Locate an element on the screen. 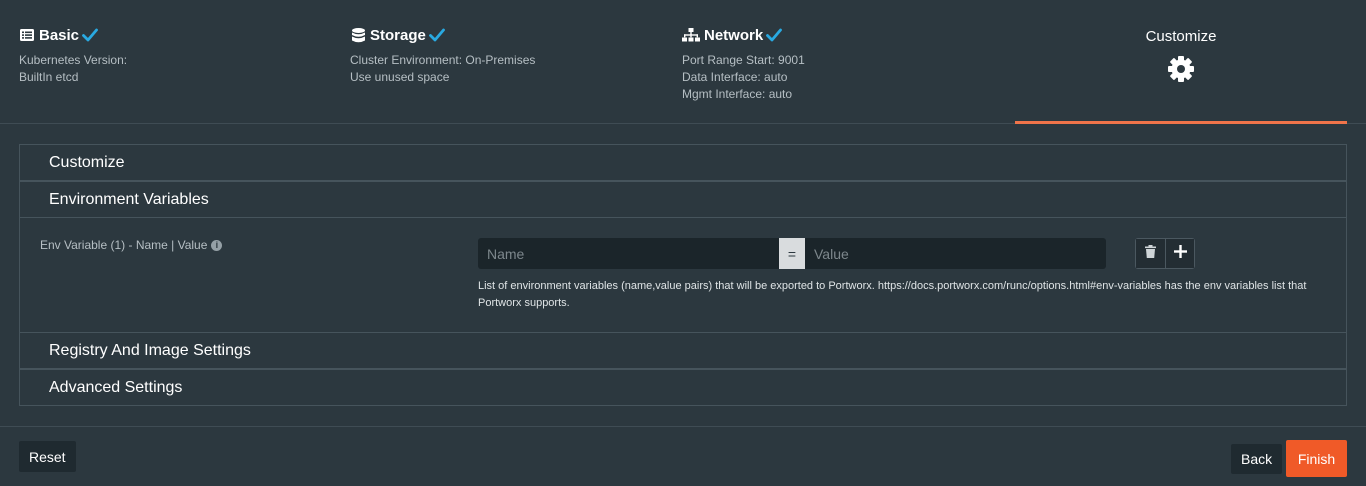 Image resolution: width=1366 pixels, height=486 pixels. trash-icon is located at coordinates (1150, 253).